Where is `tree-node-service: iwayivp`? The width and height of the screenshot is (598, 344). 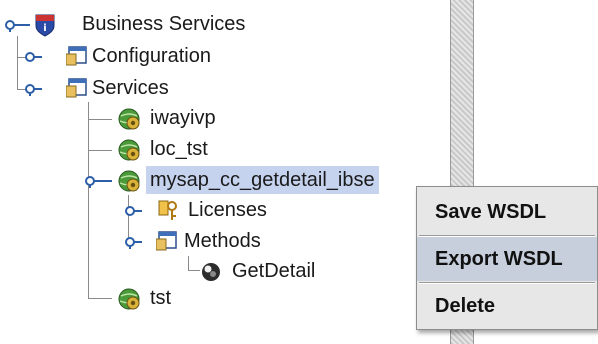
tree-node-service: iwayivp is located at coordinates (166, 118).